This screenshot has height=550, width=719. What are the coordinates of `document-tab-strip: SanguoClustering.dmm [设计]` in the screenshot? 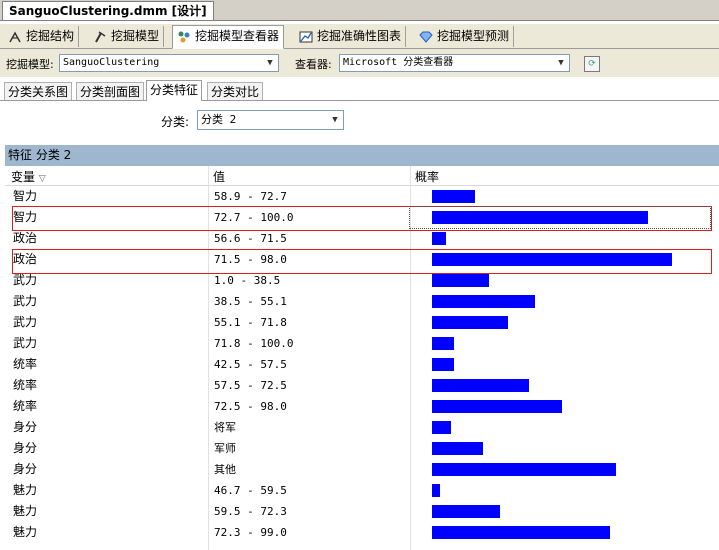 It's located at (359, 10).